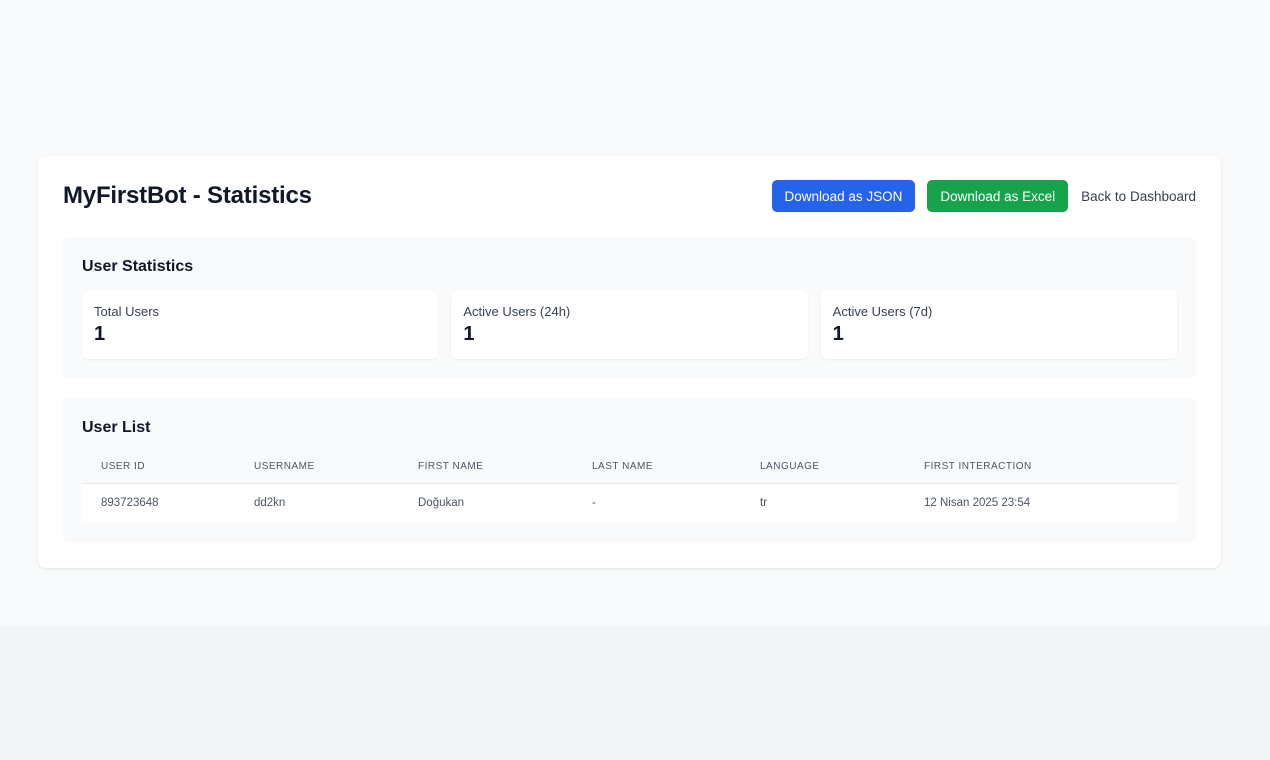 This screenshot has height=760, width=1270. Describe the element at coordinates (127, 311) in the screenshot. I see `stat-label: Total Users` at that location.